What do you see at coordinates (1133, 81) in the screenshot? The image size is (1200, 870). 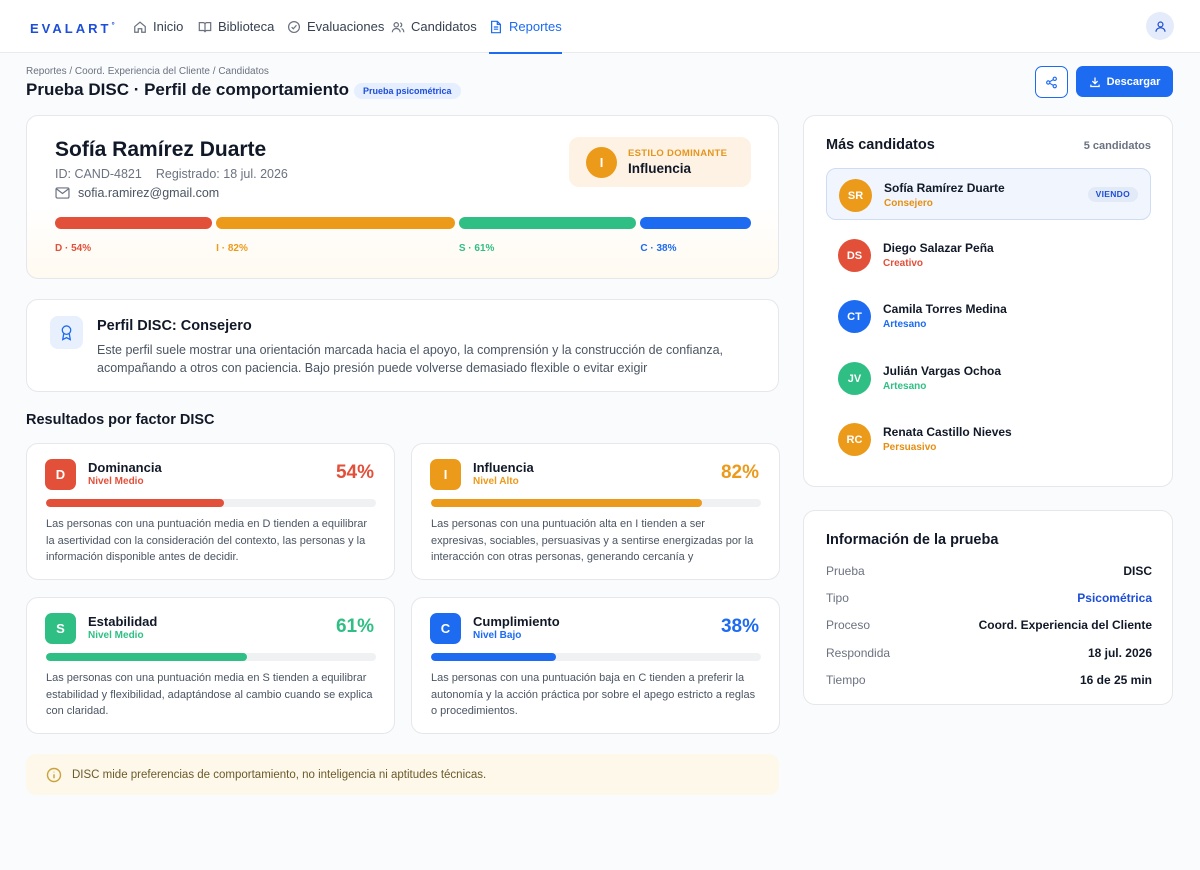 I see `download-label: Descargar` at bounding box center [1133, 81].